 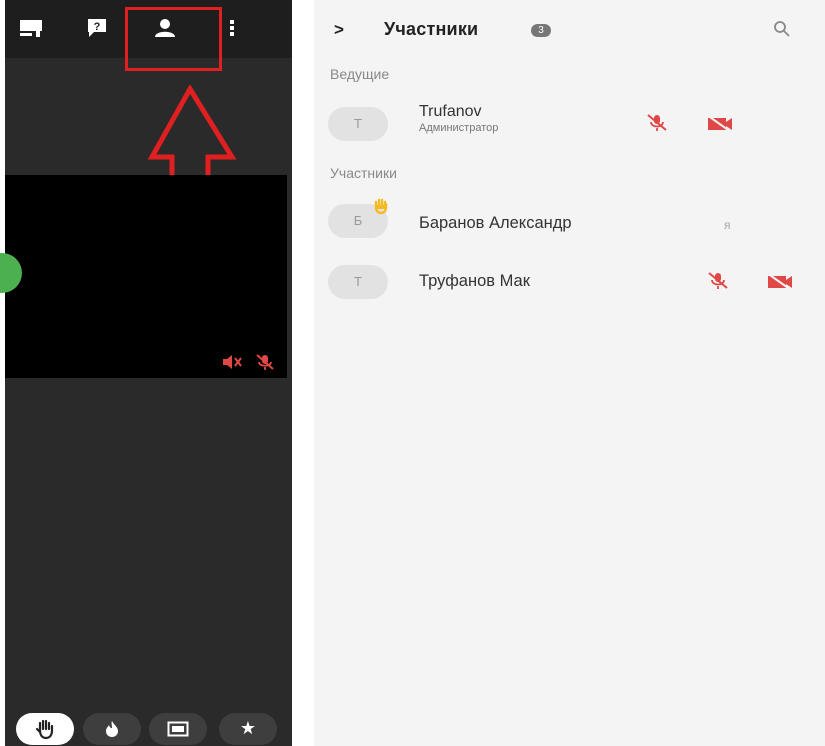 I want to click on star-icon: ★, so click(x=248, y=728).